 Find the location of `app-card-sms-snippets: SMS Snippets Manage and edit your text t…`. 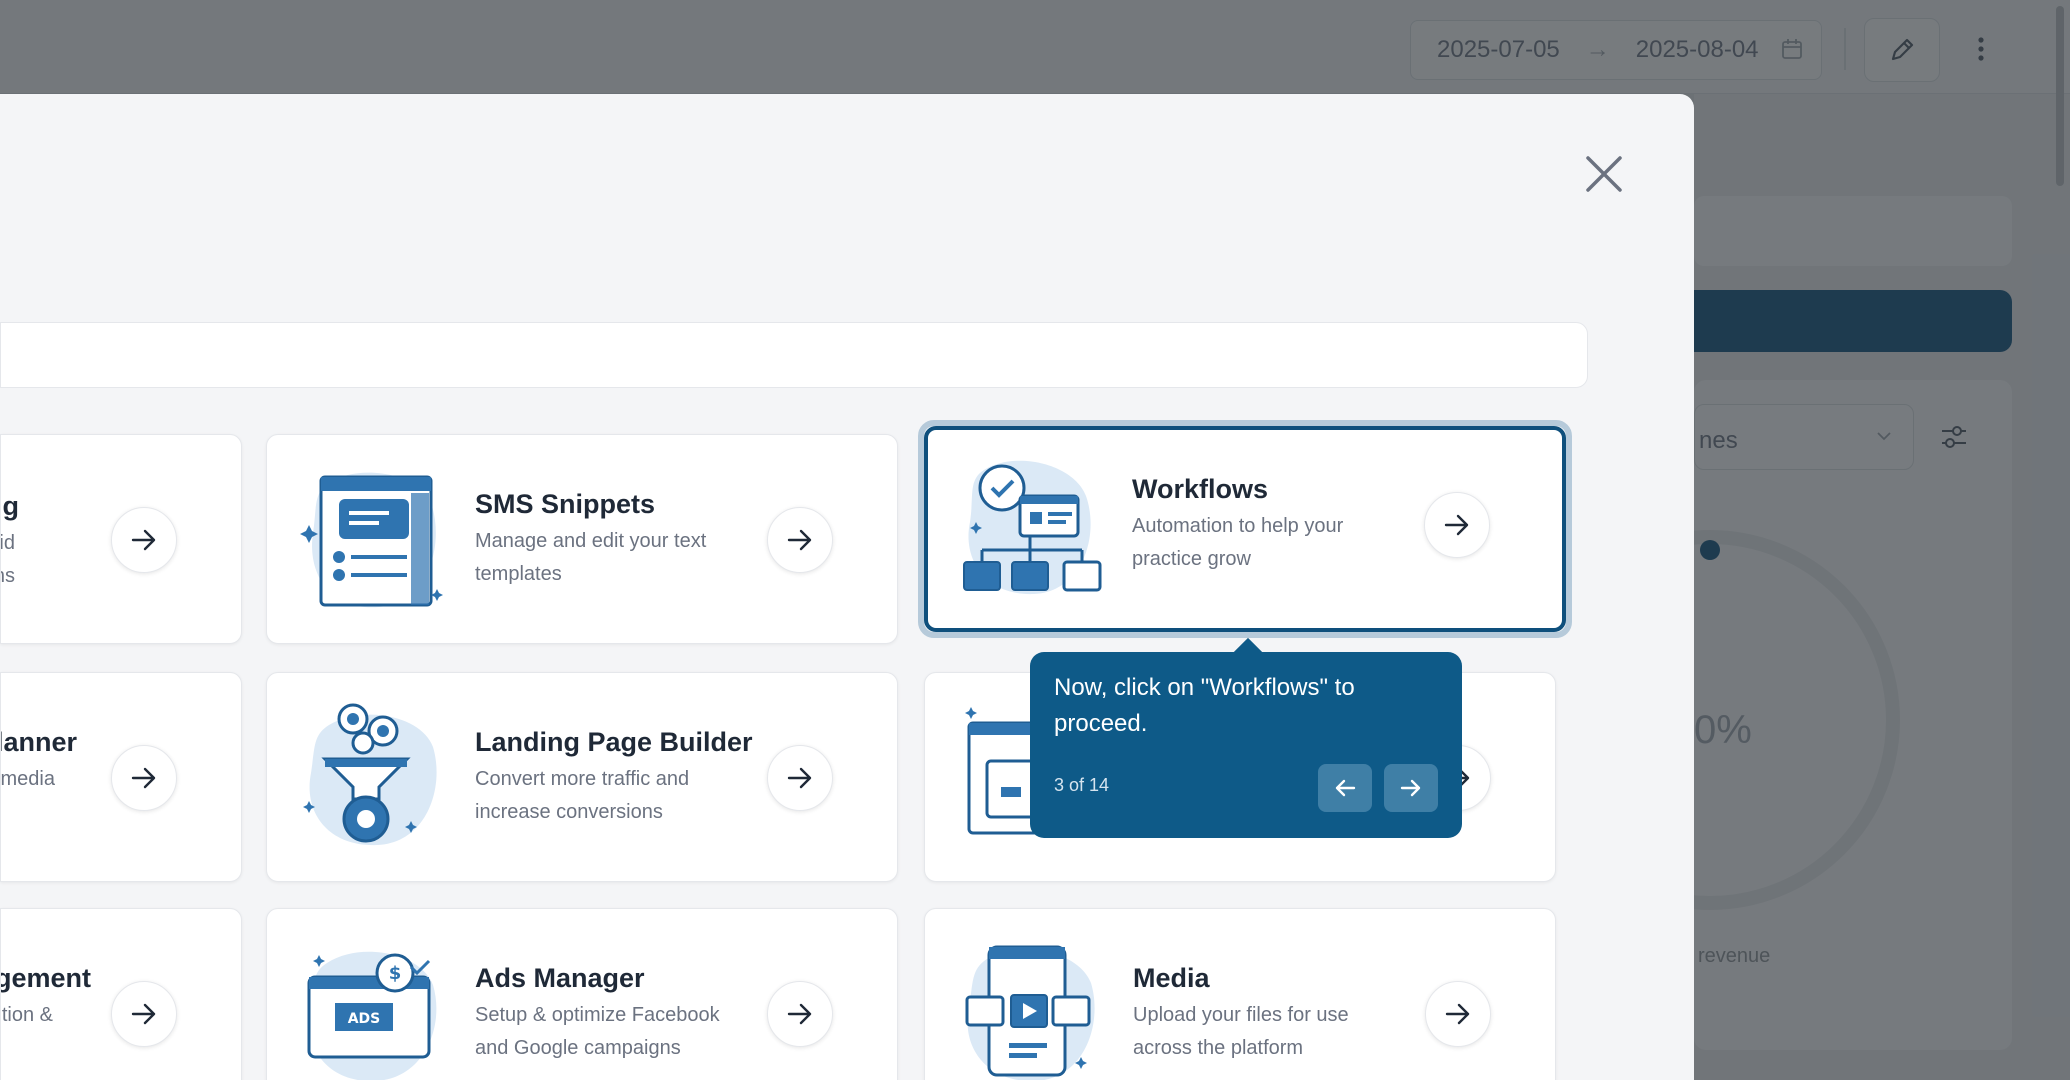

app-card-sms-snippets: SMS Snippets Manage and edit your text t… is located at coordinates (582, 539).